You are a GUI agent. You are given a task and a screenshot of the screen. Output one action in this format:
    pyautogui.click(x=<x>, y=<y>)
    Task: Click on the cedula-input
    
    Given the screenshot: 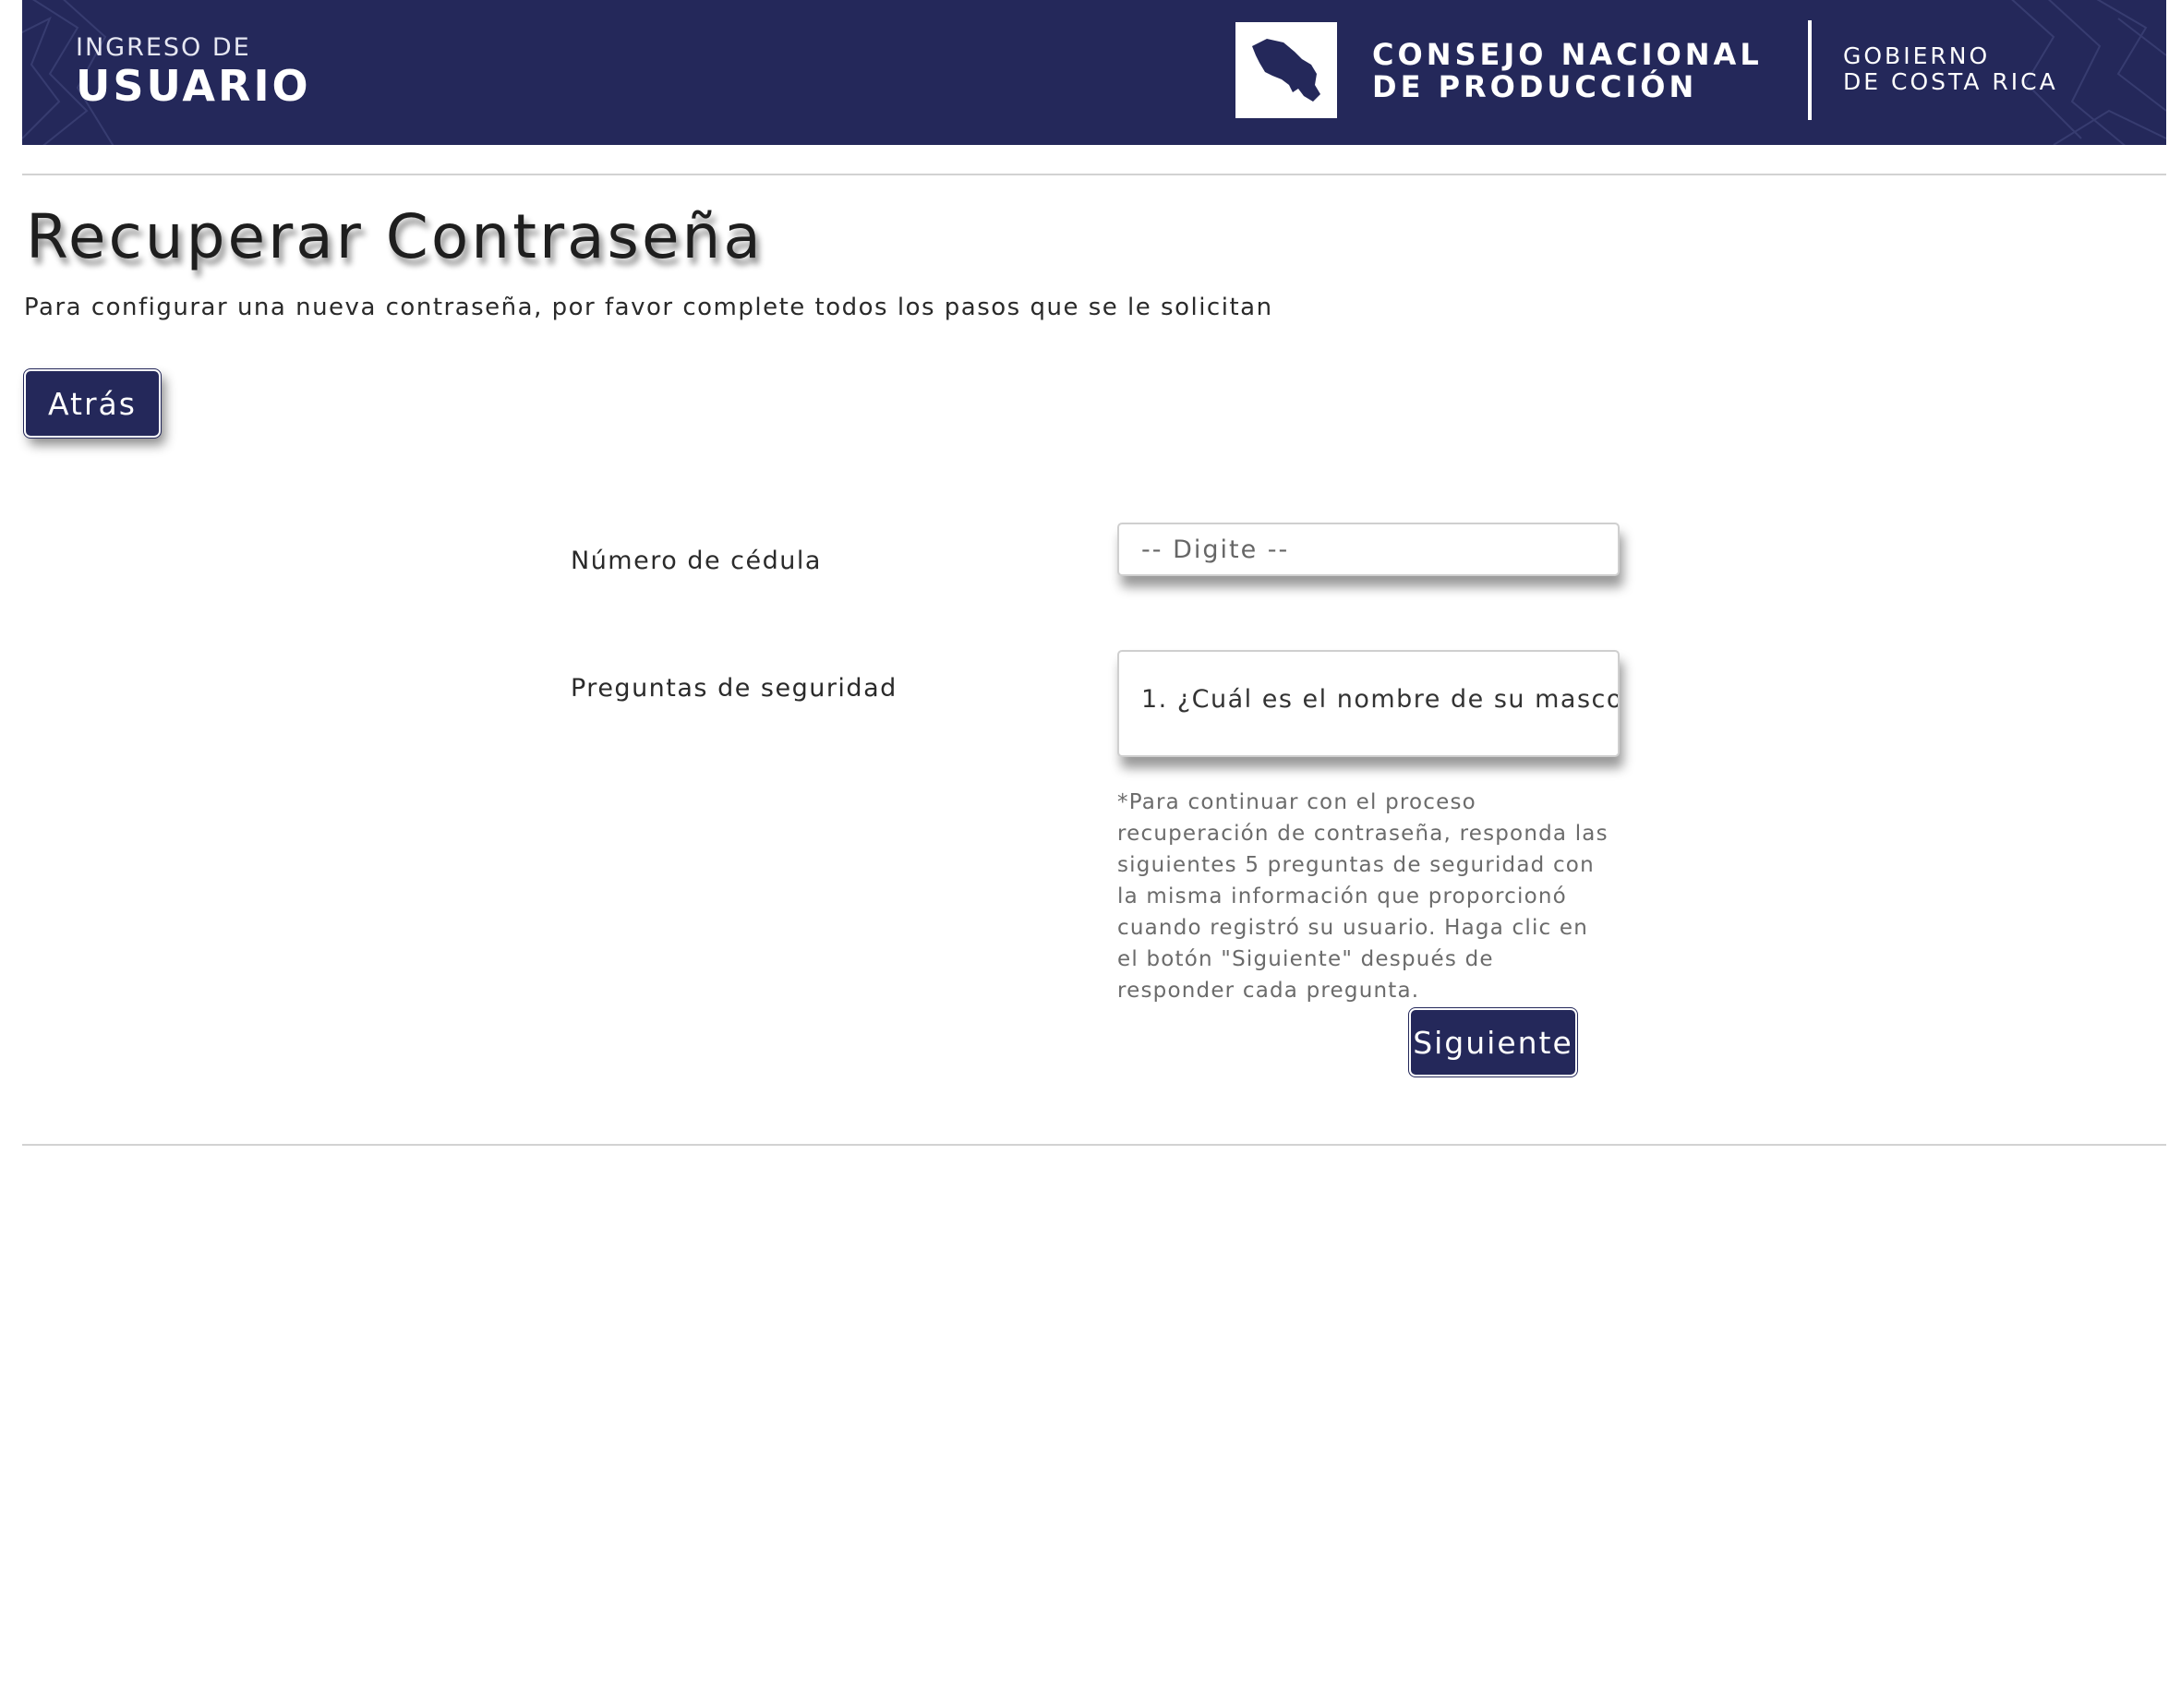 What is the action you would take?
    pyautogui.click(x=1368, y=549)
    